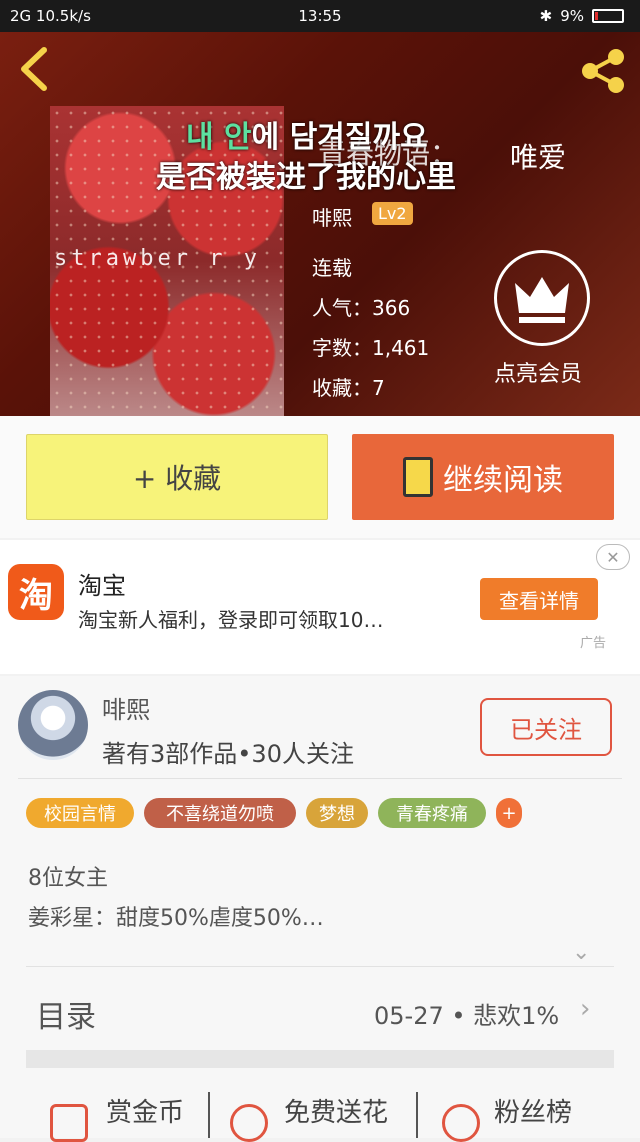 This screenshot has height=1142, width=640. What do you see at coordinates (126, 707) in the screenshot?
I see `author-name: 啡熙` at bounding box center [126, 707].